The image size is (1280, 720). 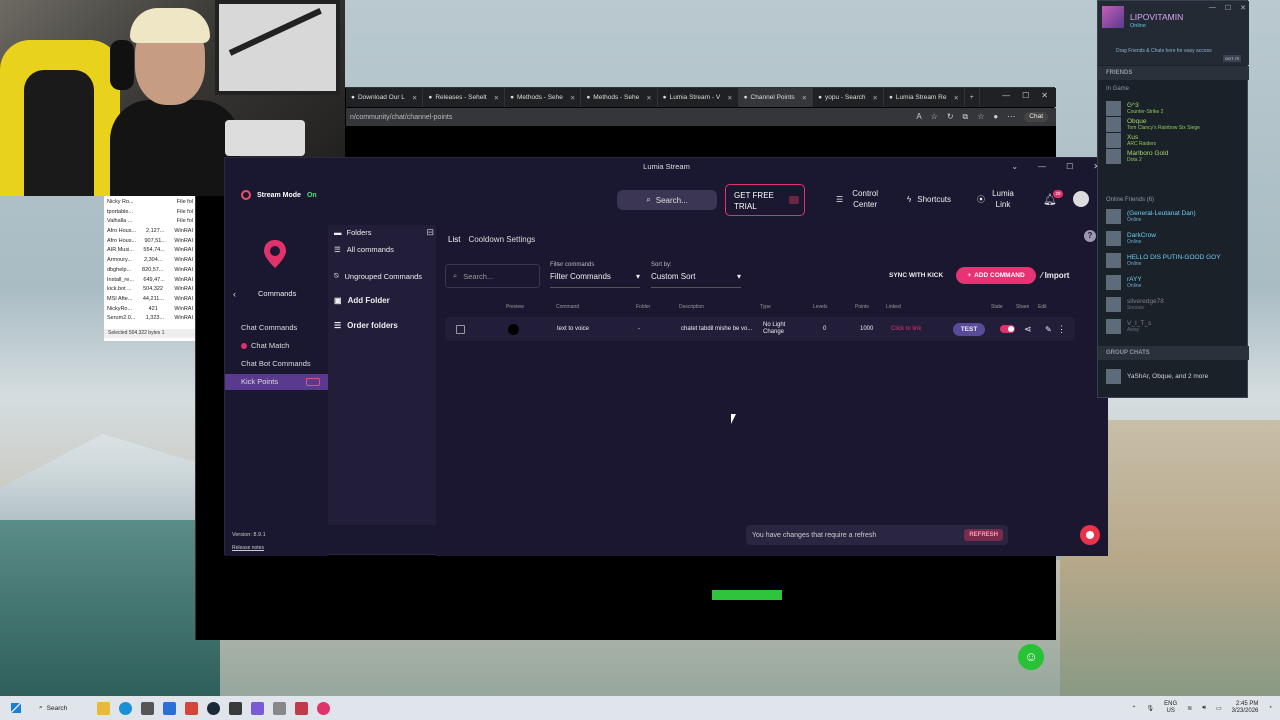 I want to click on friend-item: Xus ARC Raiders, so click(x=1131, y=140).